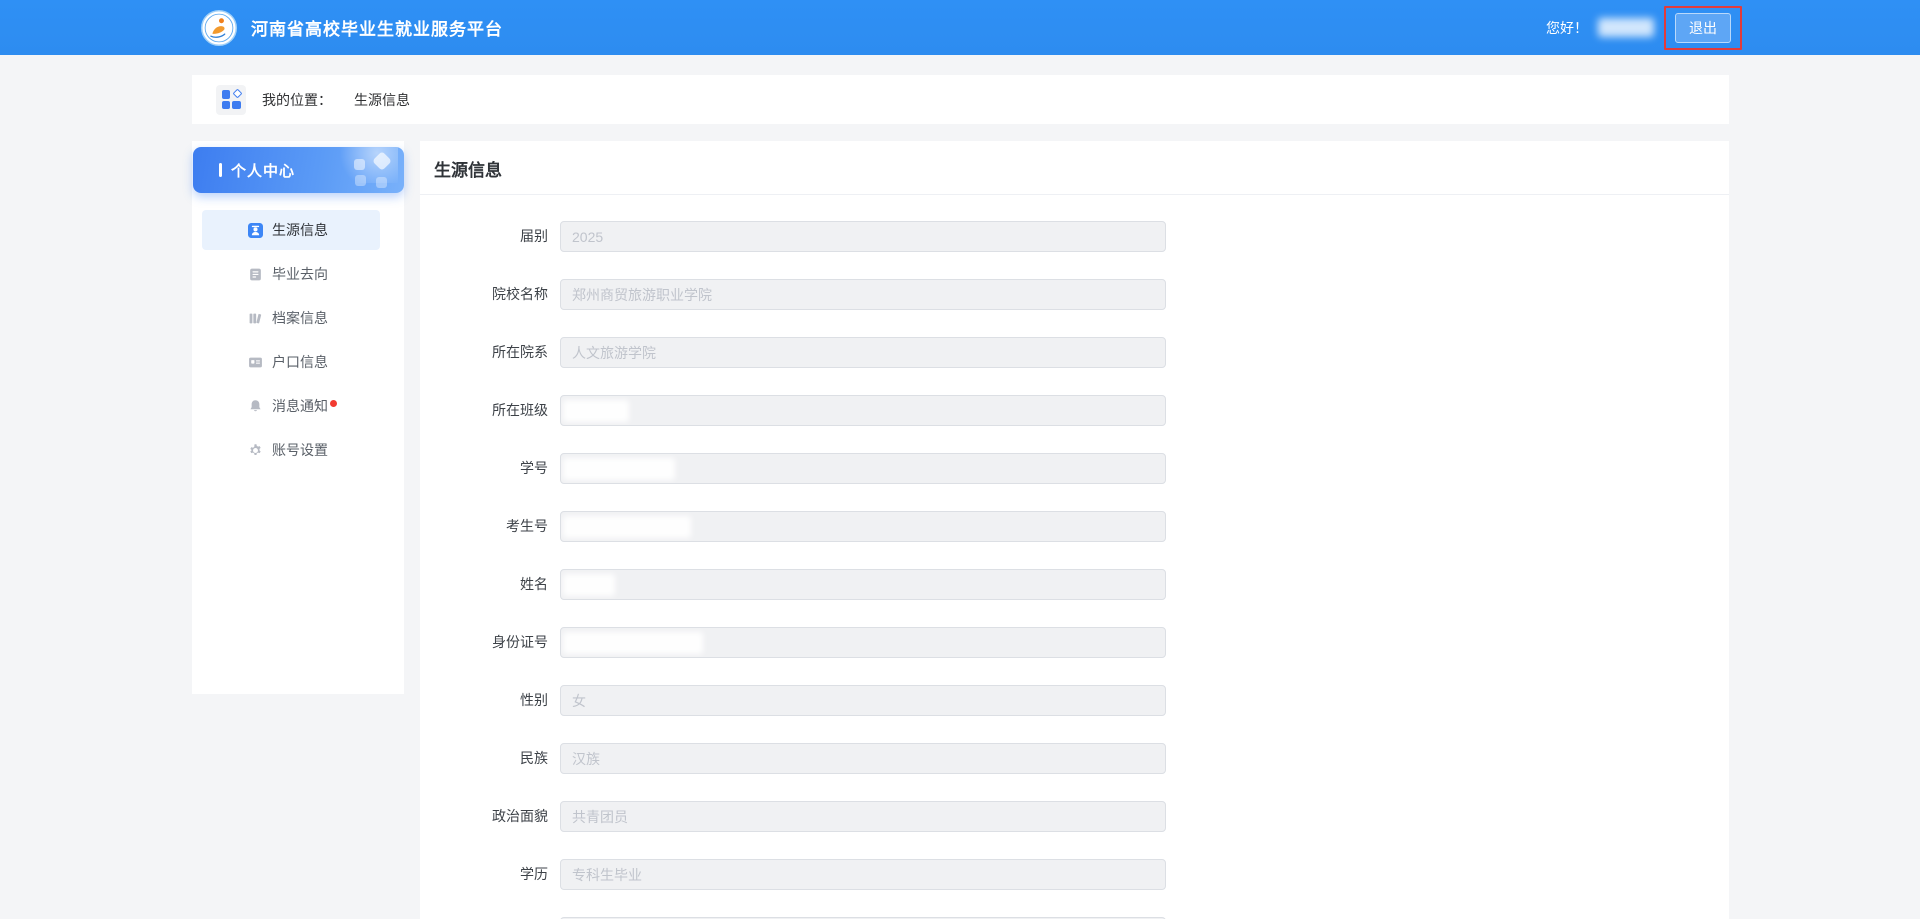  I want to click on input-department: 人文旅游学院, so click(863, 352).